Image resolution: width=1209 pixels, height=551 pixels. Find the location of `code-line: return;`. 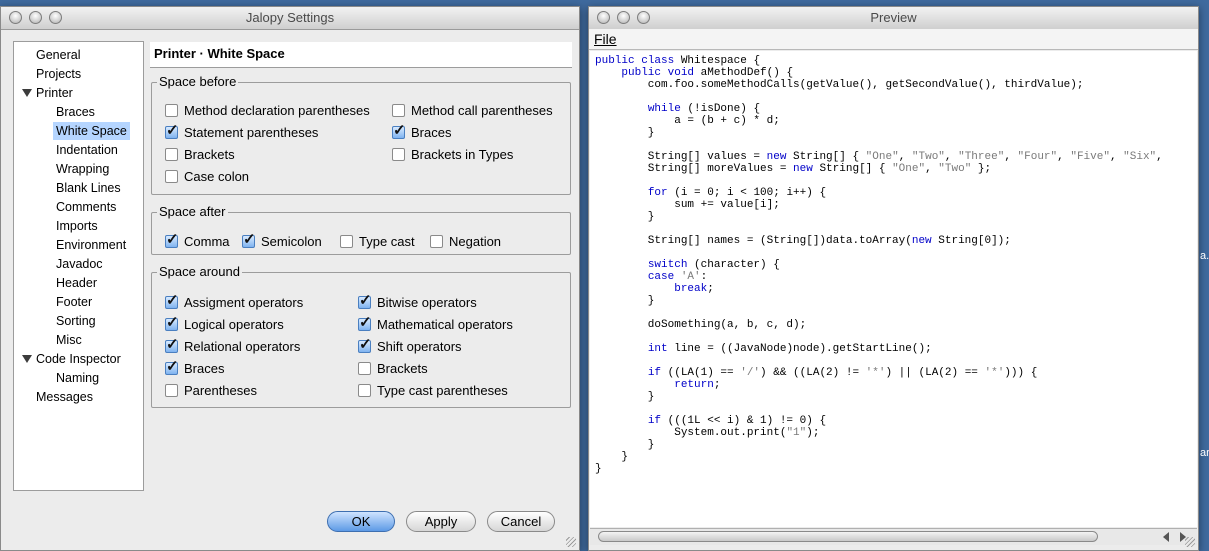

code-line: return; is located at coordinates (697, 385).